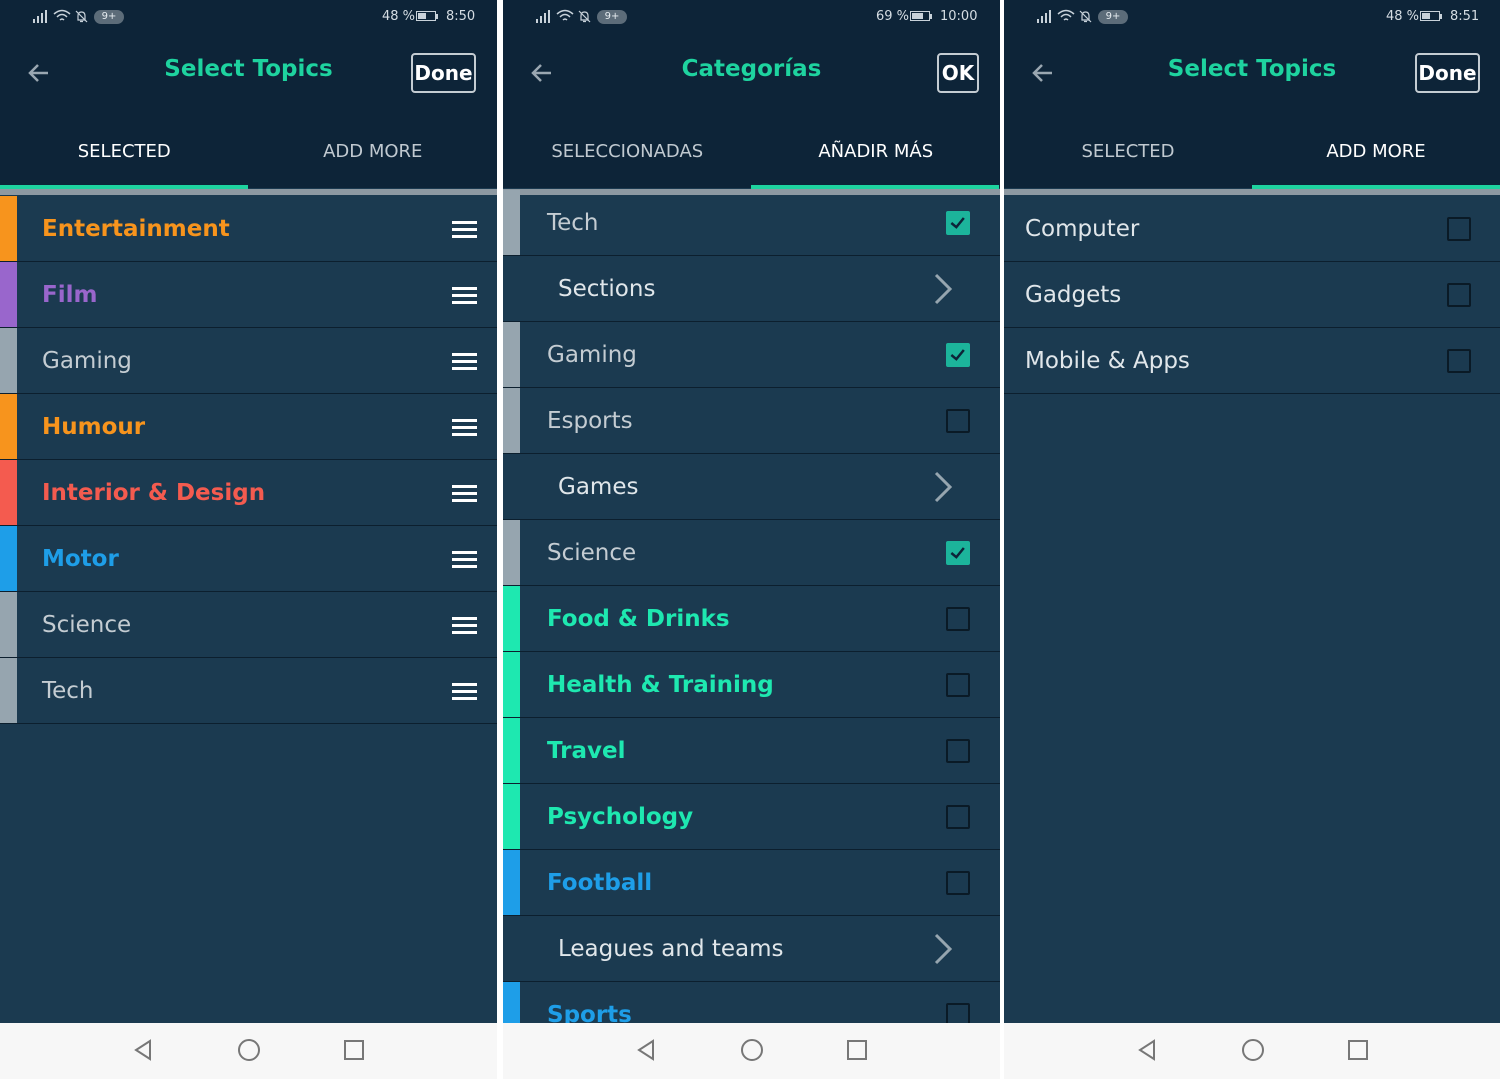  What do you see at coordinates (600, 883) in the screenshot?
I see `category-label: Football` at bounding box center [600, 883].